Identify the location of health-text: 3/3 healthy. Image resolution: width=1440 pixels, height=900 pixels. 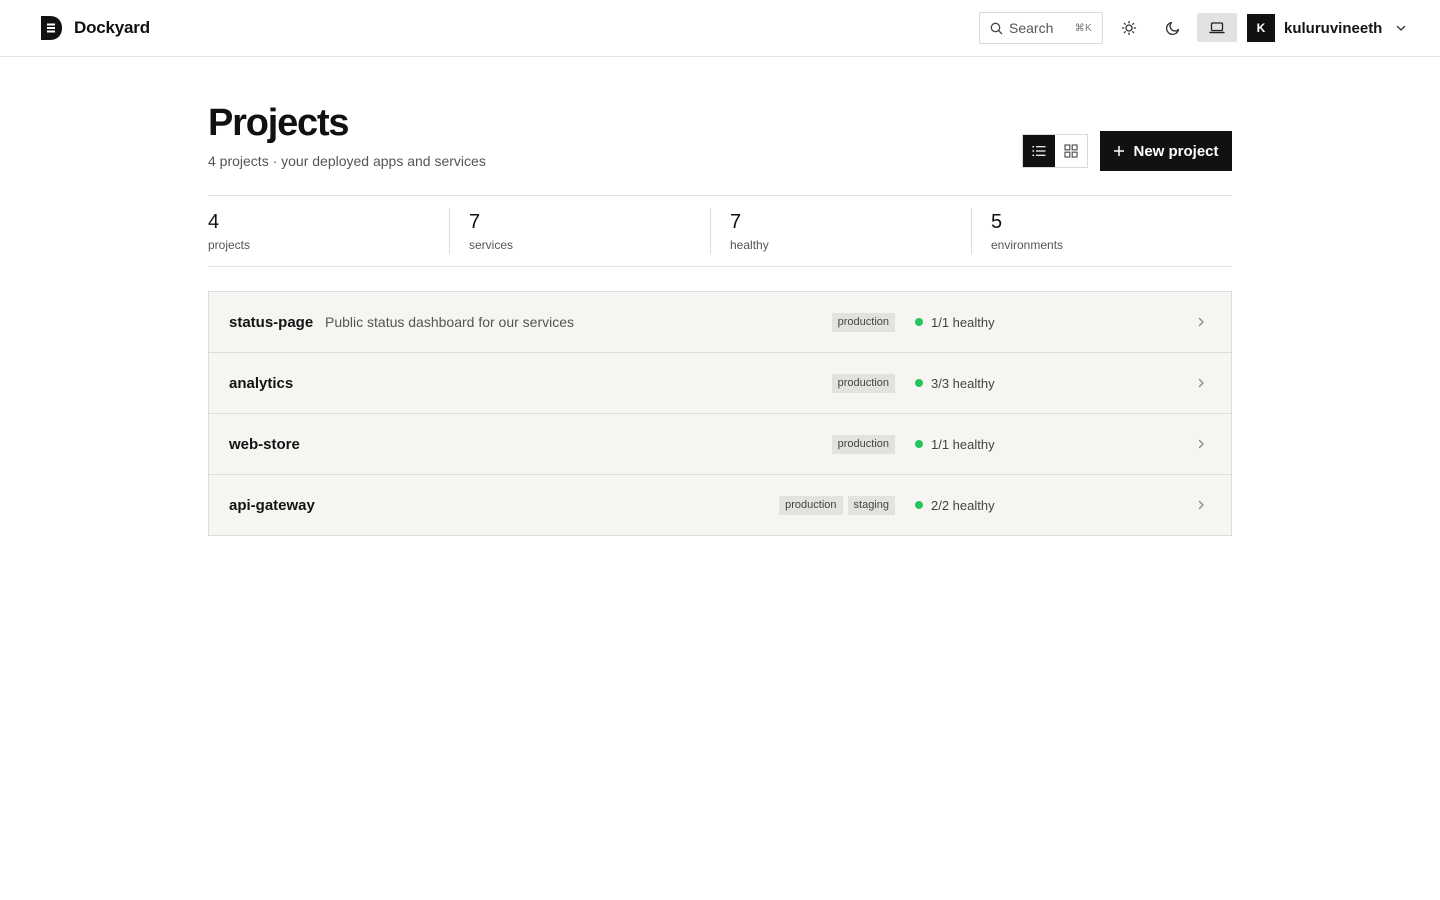
(963, 383).